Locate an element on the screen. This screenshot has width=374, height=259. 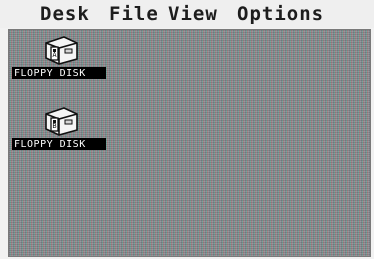
floppy-disk-a-icon: A FLOPPY DISK is located at coordinates (59, 59).